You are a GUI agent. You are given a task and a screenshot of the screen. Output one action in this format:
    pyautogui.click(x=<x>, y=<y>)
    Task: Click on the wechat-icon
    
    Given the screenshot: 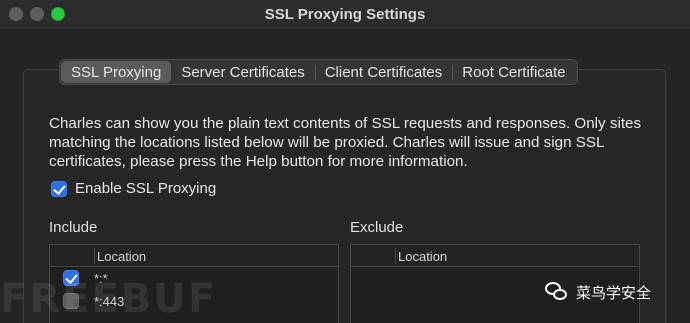 What is the action you would take?
    pyautogui.click(x=556, y=292)
    